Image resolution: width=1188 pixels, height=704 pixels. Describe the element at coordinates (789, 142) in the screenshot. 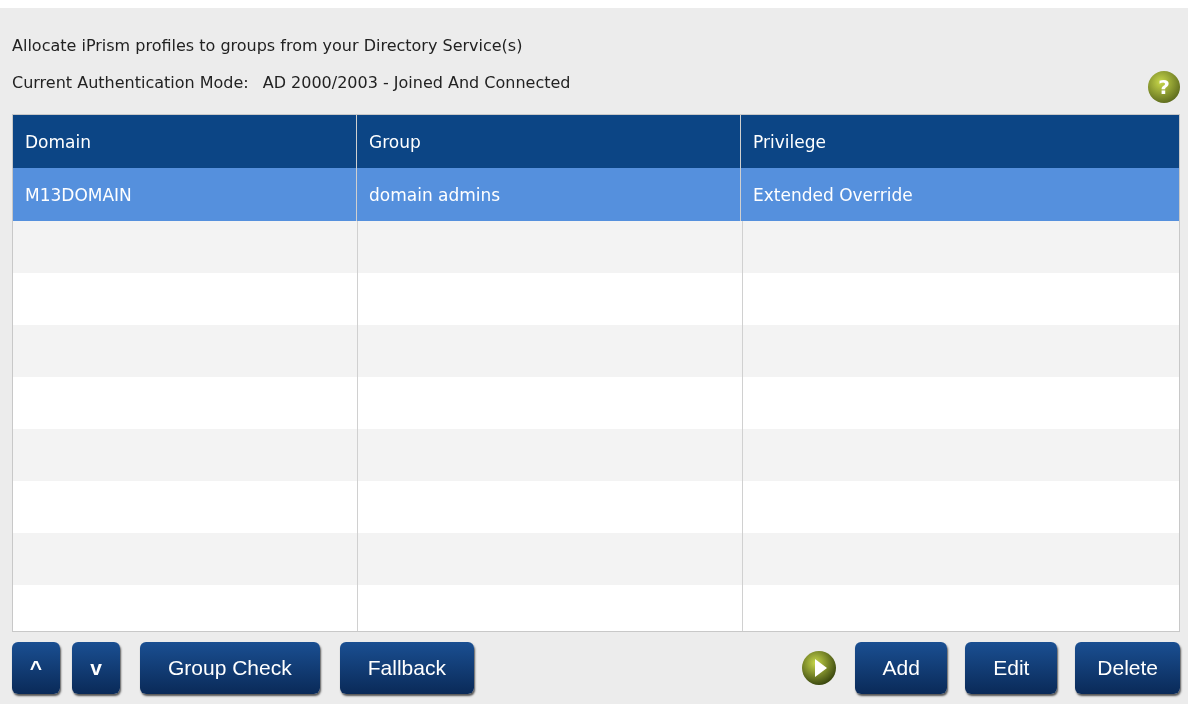

I see `column-header: Privilege` at that location.